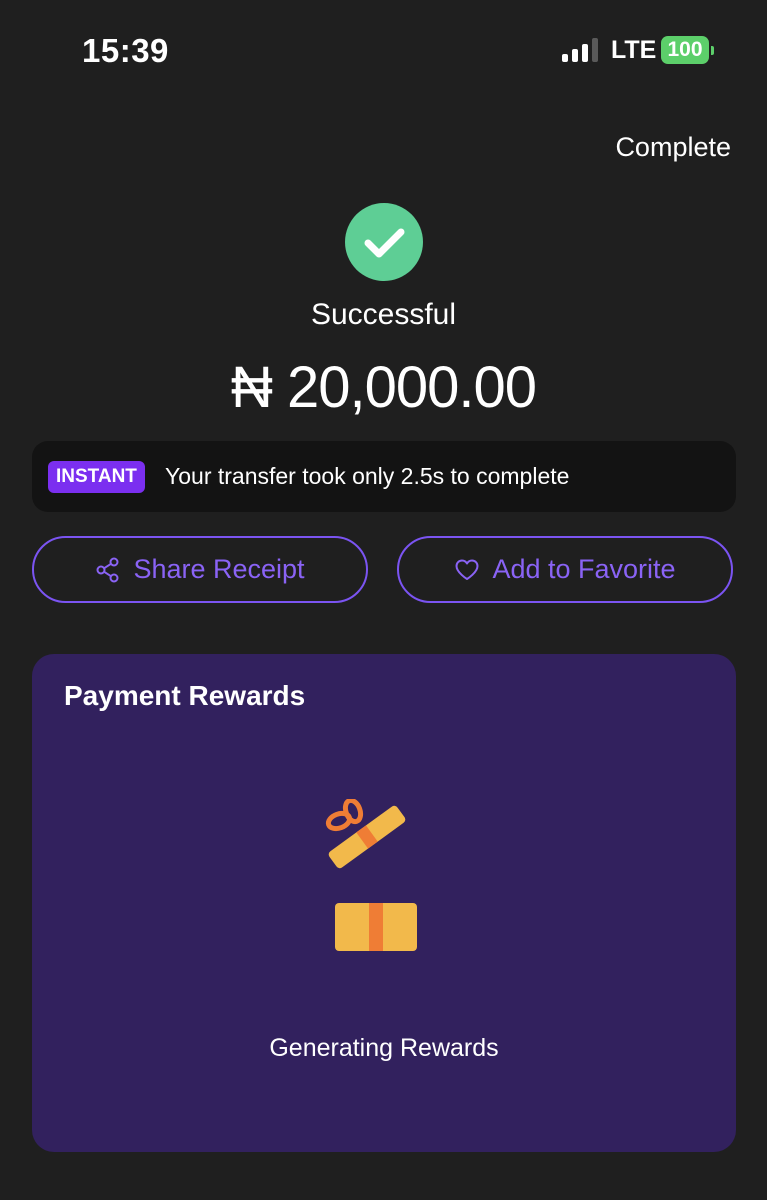 This screenshot has width=767, height=1200. I want to click on transfer-amount: ₦ 20,000.00, so click(383, 387).